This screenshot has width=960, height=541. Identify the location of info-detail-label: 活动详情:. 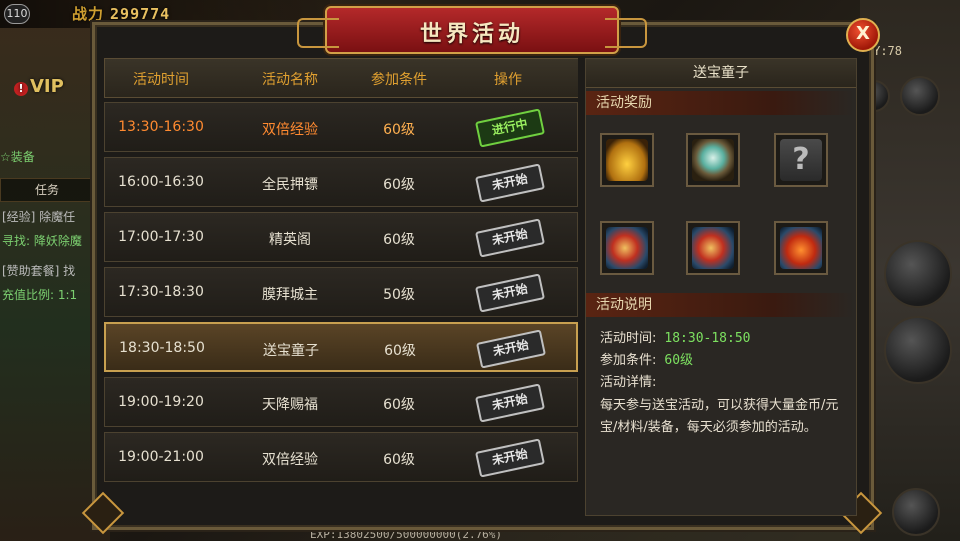
(628, 382).